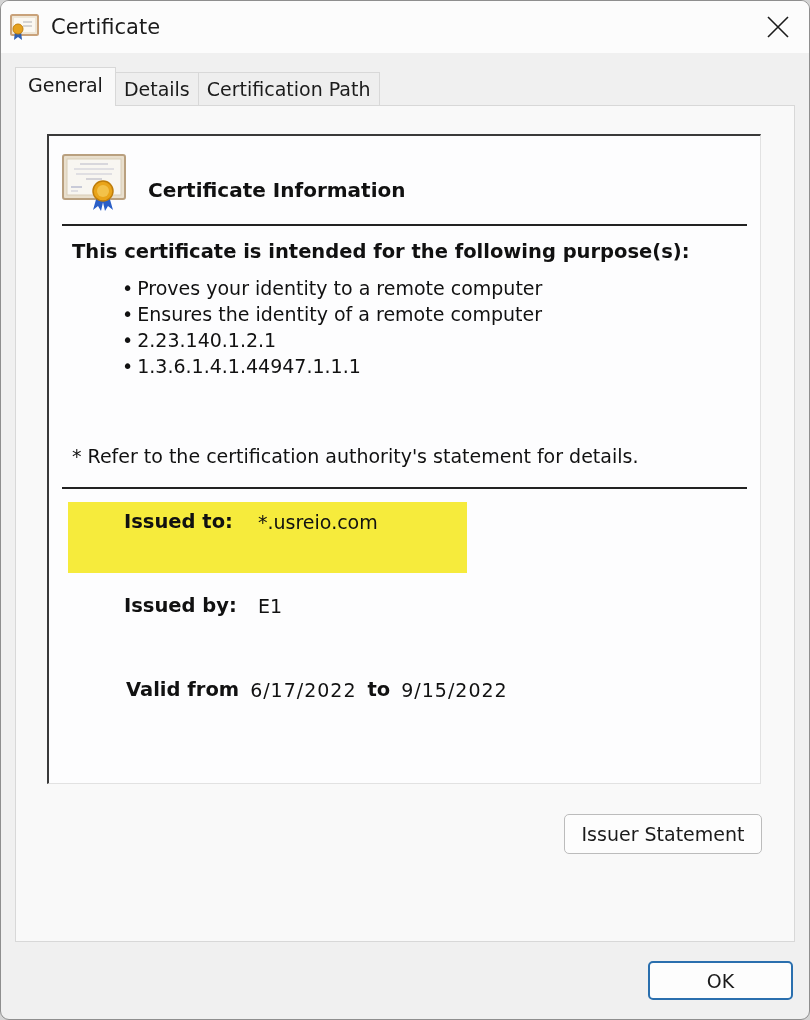  Describe the element at coordinates (303, 690) in the screenshot. I see `date-value: 6/17/2022` at that location.